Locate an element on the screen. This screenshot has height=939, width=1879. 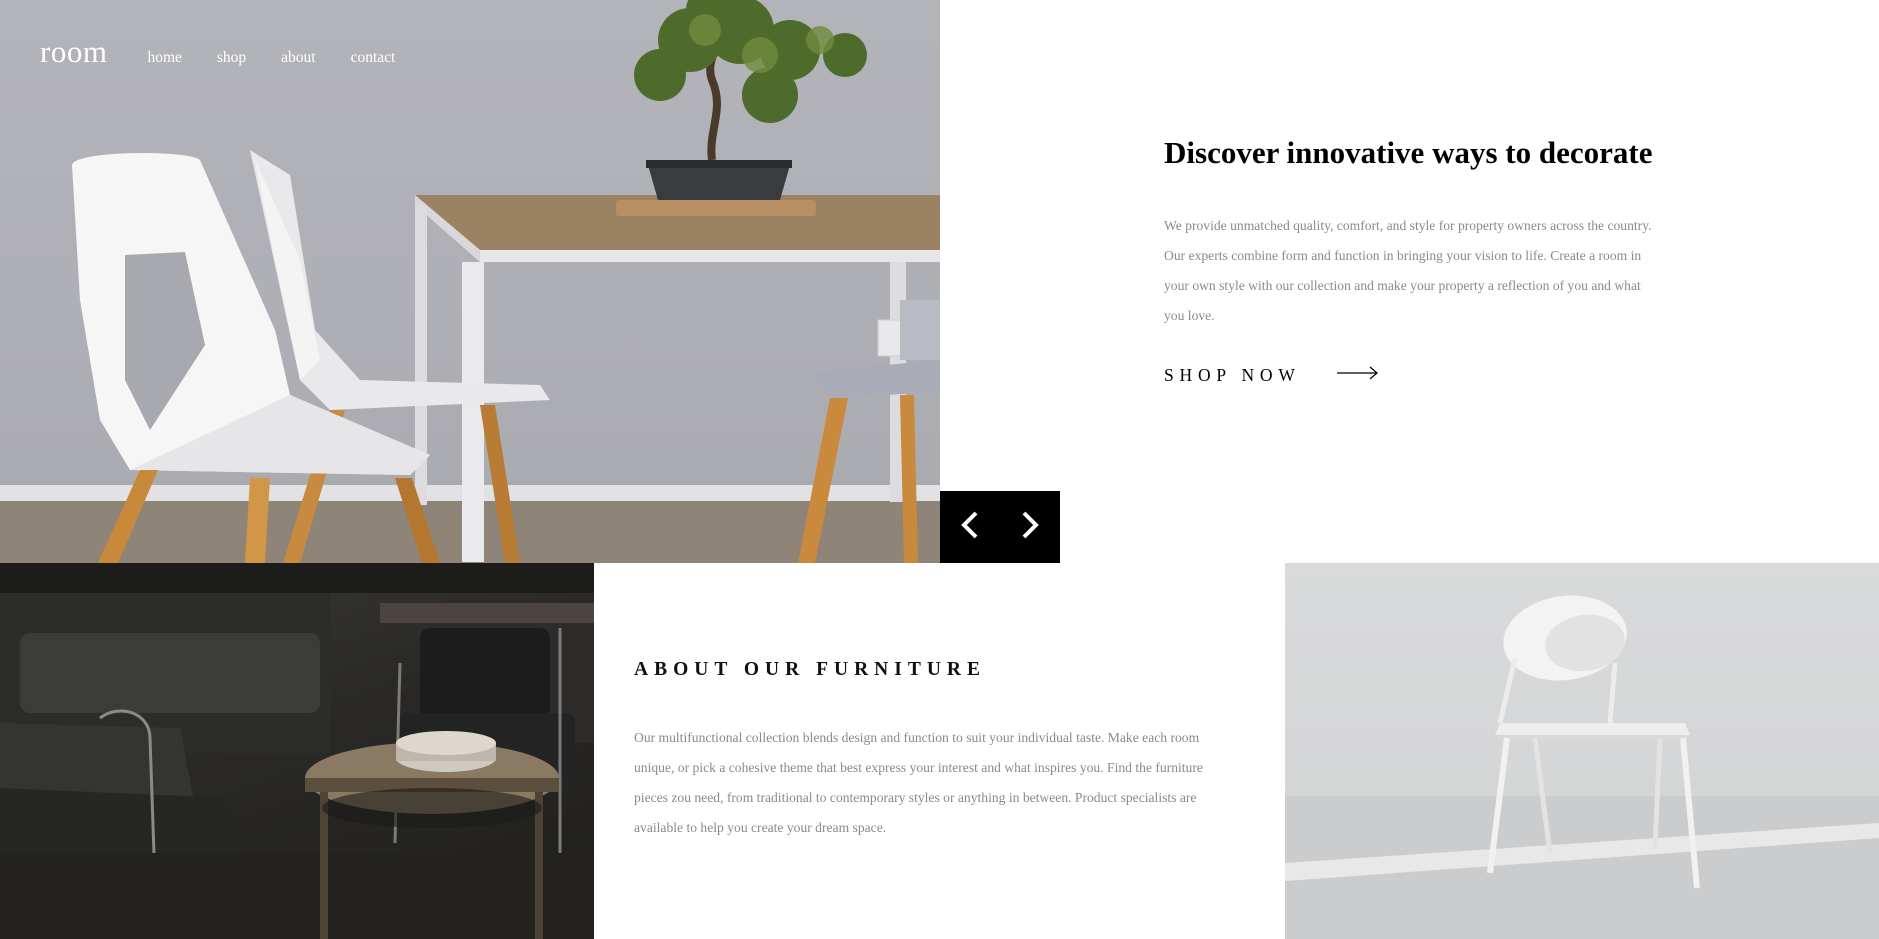
arrow-right-icon is located at coordinates (1357, 375).